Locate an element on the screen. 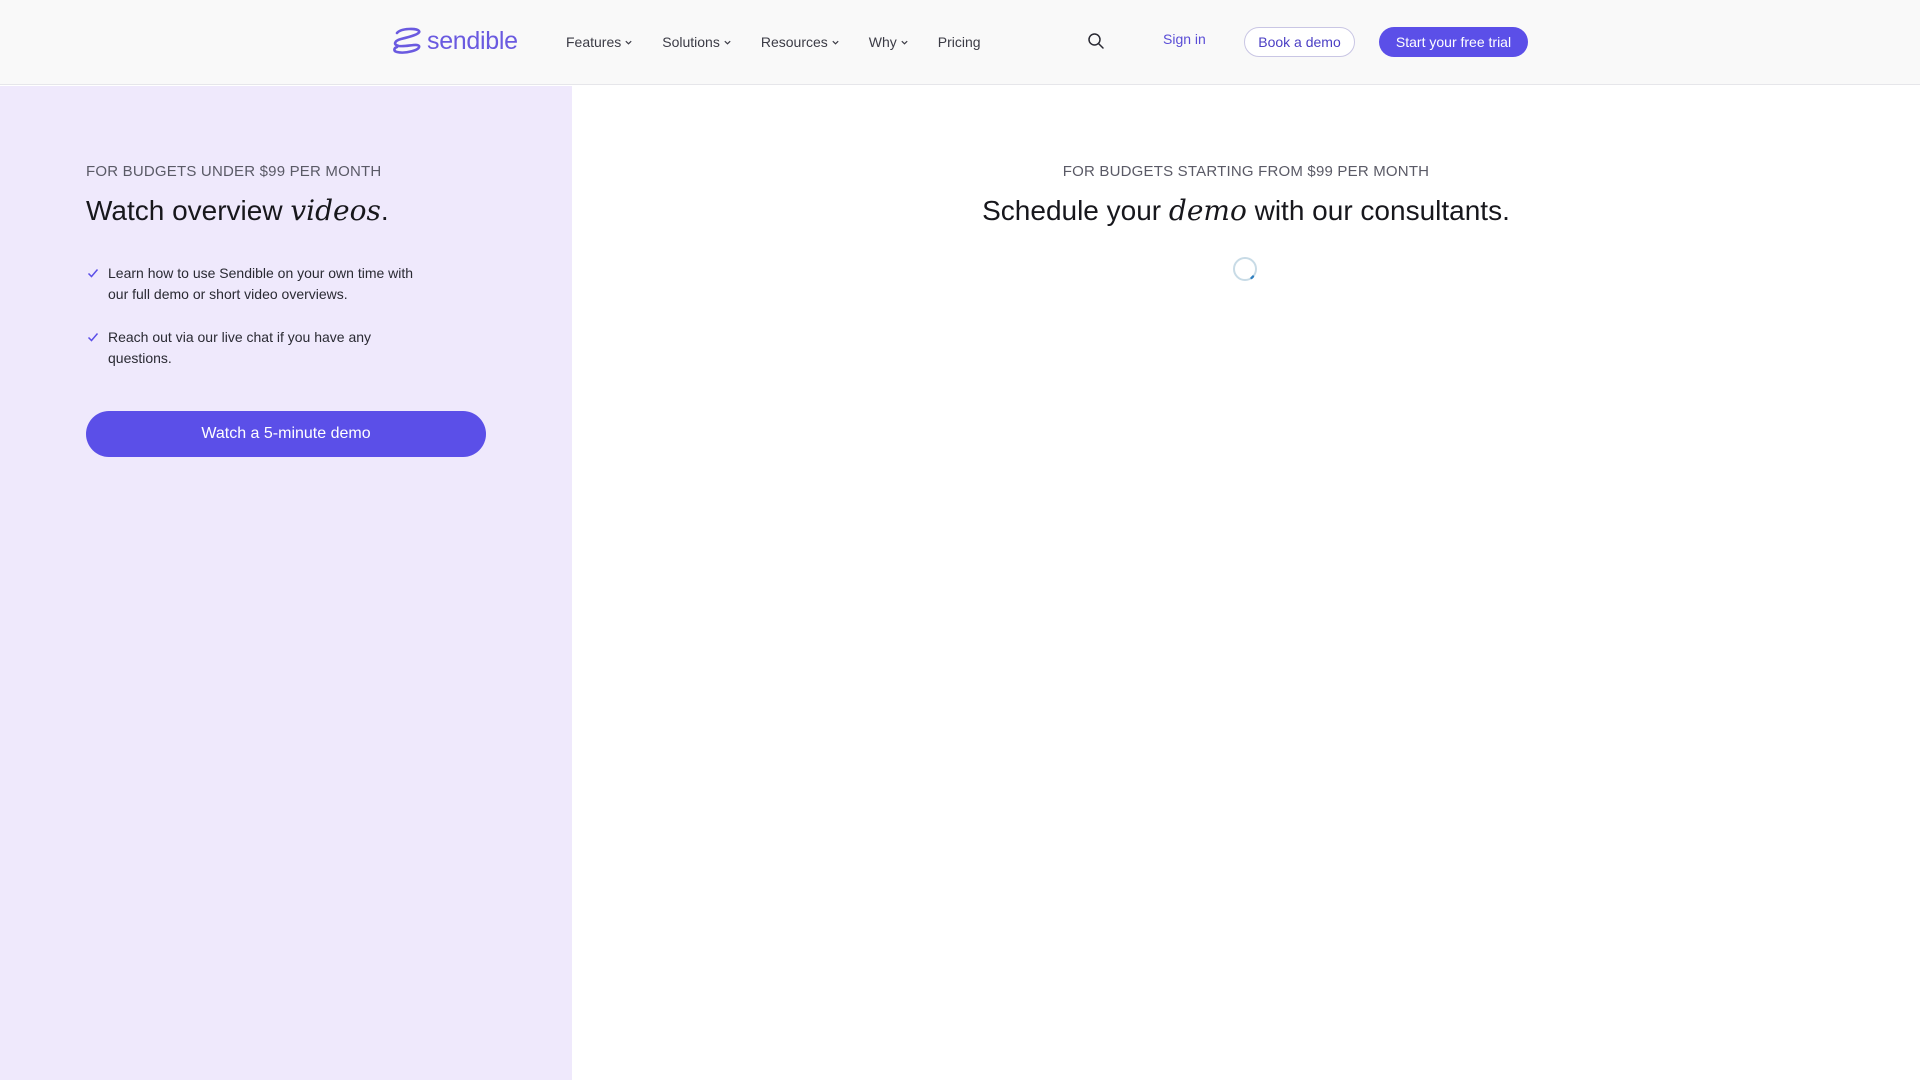  left-title: Watch overview videos. is located at coordinates (237, 210).